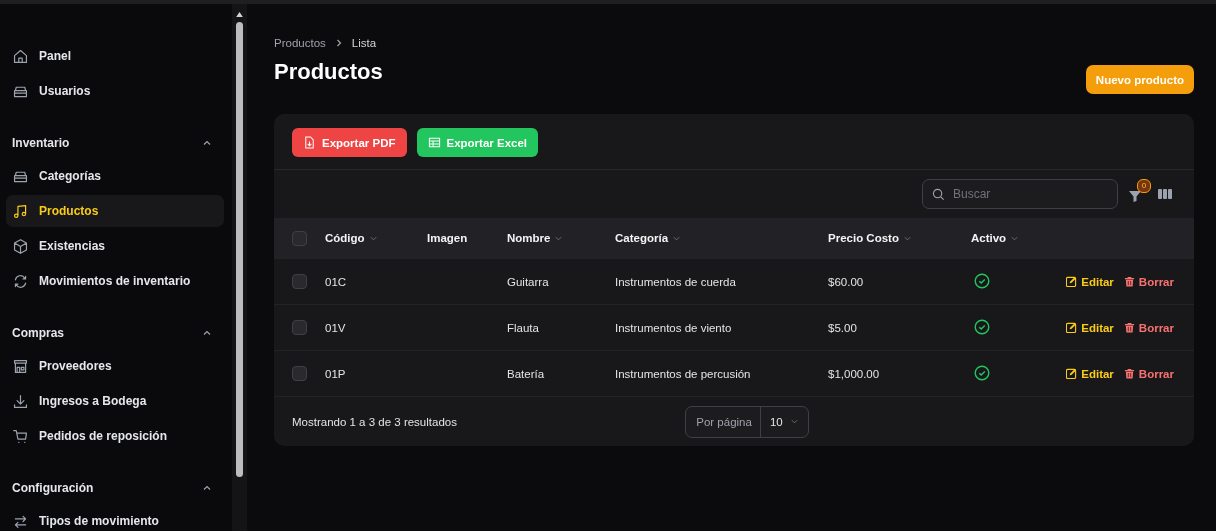 The width and height of the screenshot is (1216, 531). I want to click on group-header: Compras, so click(116, 333).